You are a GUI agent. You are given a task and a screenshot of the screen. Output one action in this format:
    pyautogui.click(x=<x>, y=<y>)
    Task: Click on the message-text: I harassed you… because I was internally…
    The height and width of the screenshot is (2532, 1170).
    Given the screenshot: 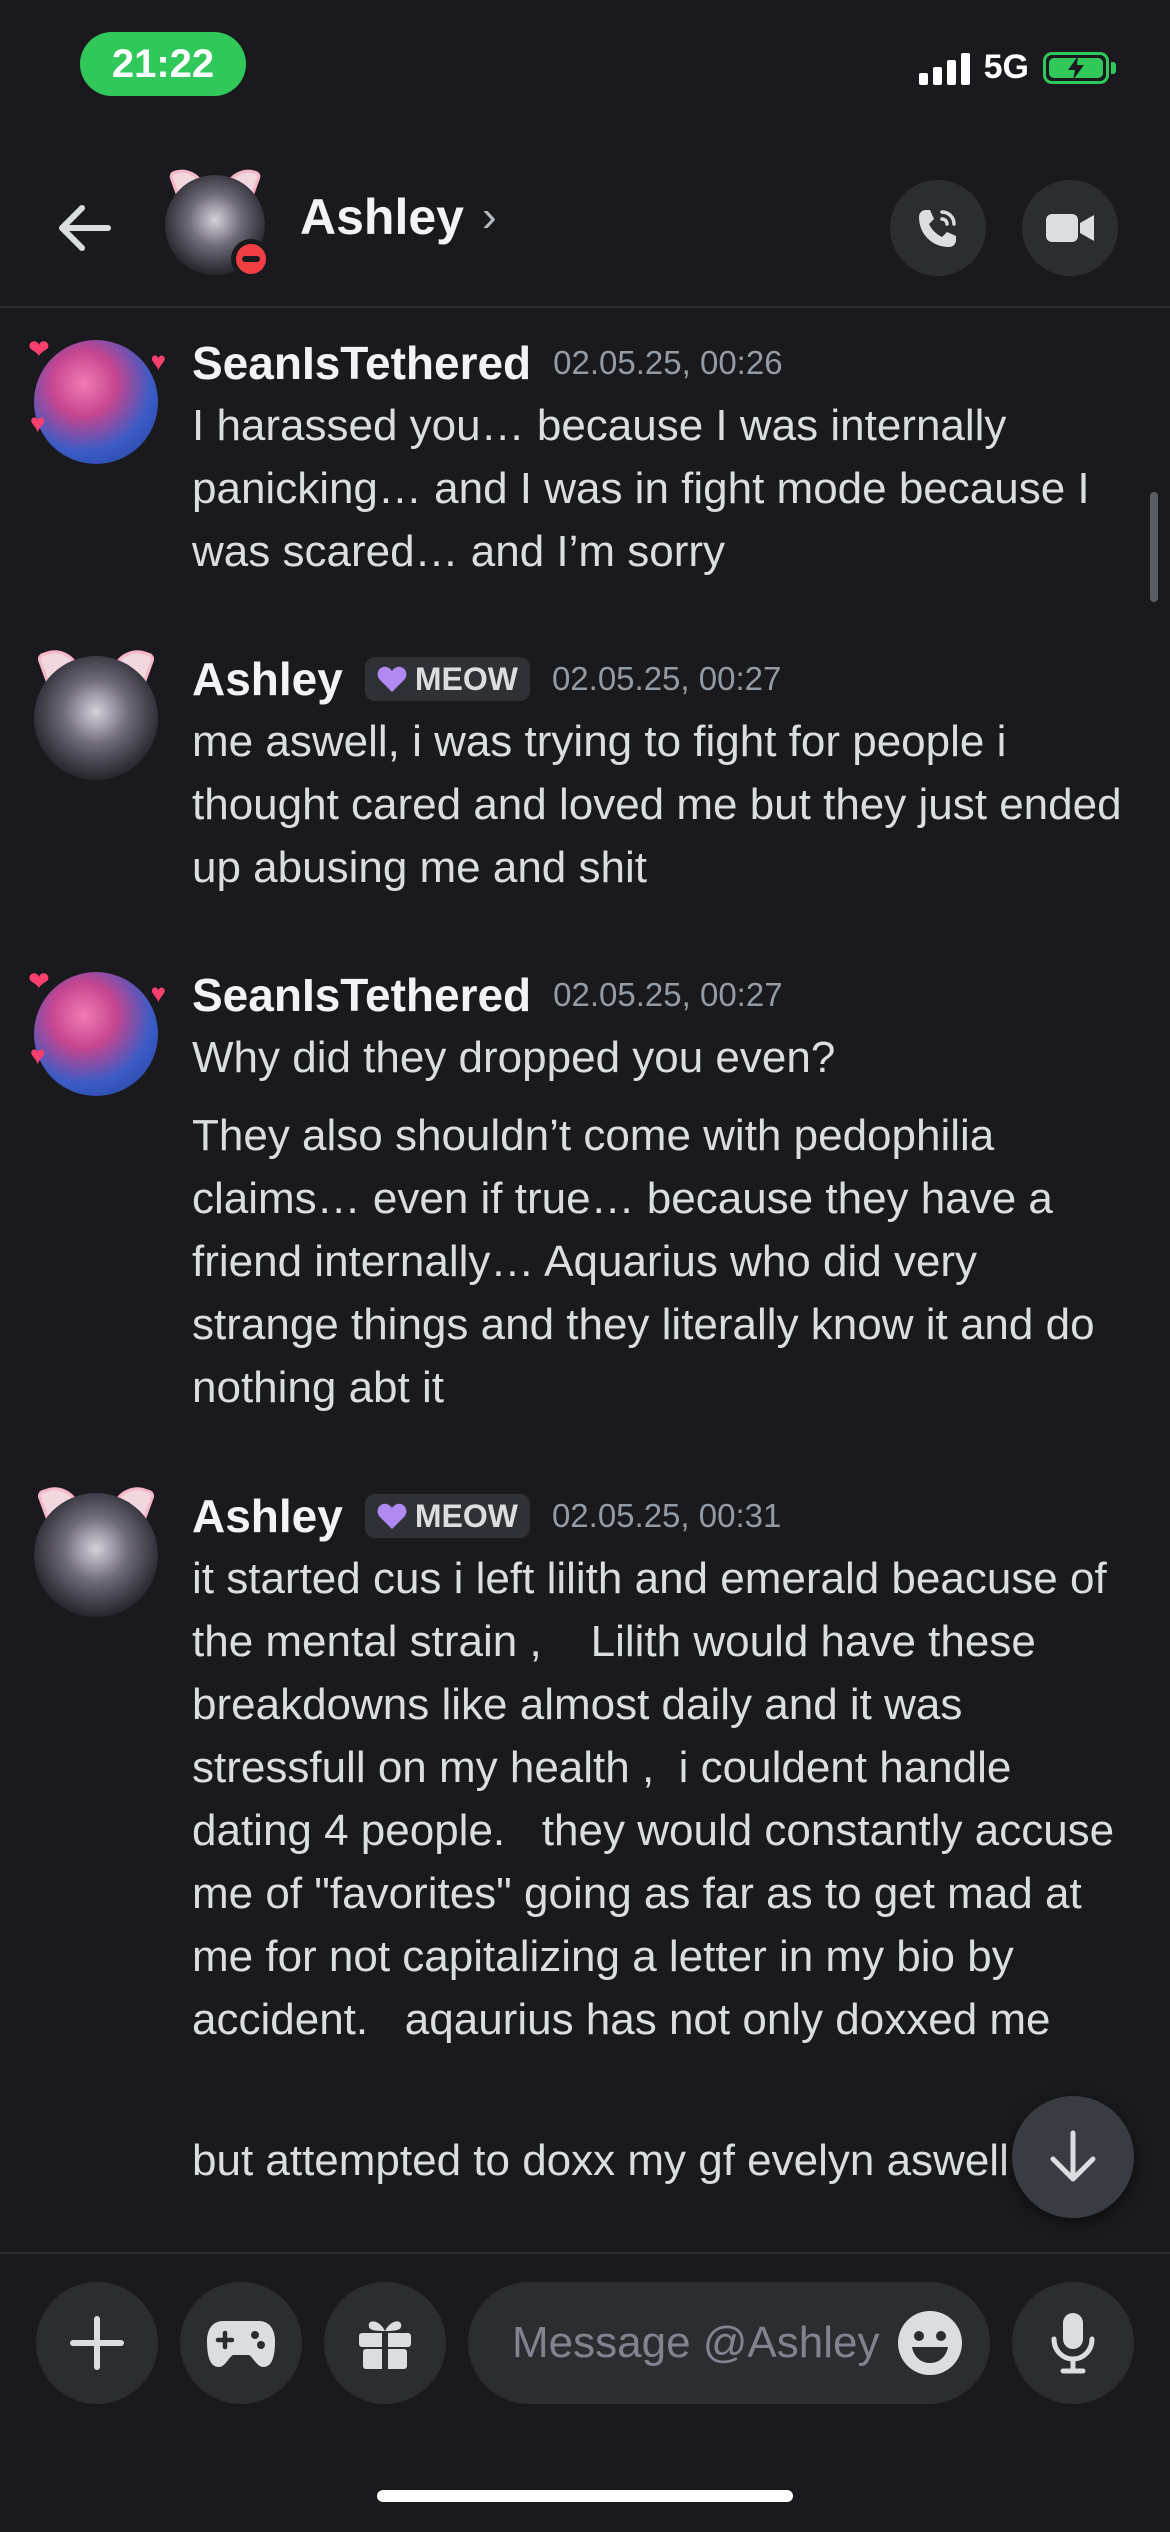 What is the action you would take?
    pyautogui.click(x=647, y=488)
    